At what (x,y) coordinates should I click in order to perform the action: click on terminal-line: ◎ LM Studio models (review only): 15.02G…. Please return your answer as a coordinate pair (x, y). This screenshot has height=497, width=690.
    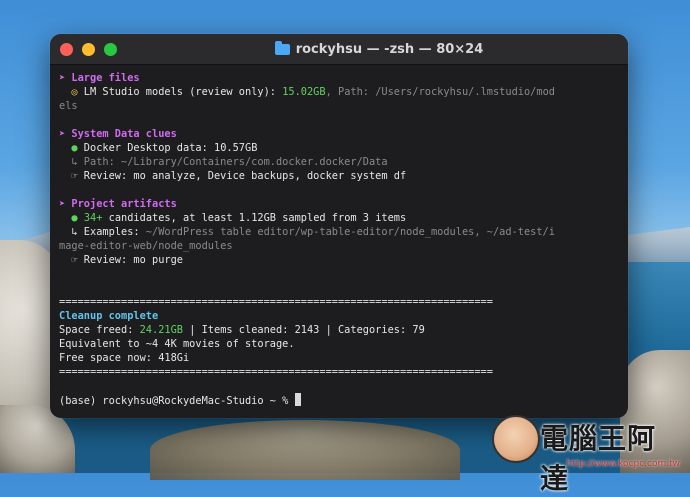
    Looking at the image, I should click on (343, 92).